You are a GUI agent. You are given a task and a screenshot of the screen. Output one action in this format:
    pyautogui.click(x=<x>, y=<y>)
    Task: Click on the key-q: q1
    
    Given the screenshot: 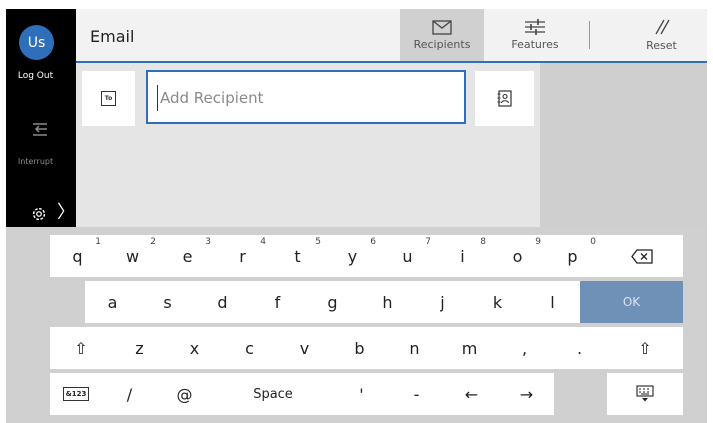 What is the action you would take?
    pyautogui.click(x=77, y=256)
    